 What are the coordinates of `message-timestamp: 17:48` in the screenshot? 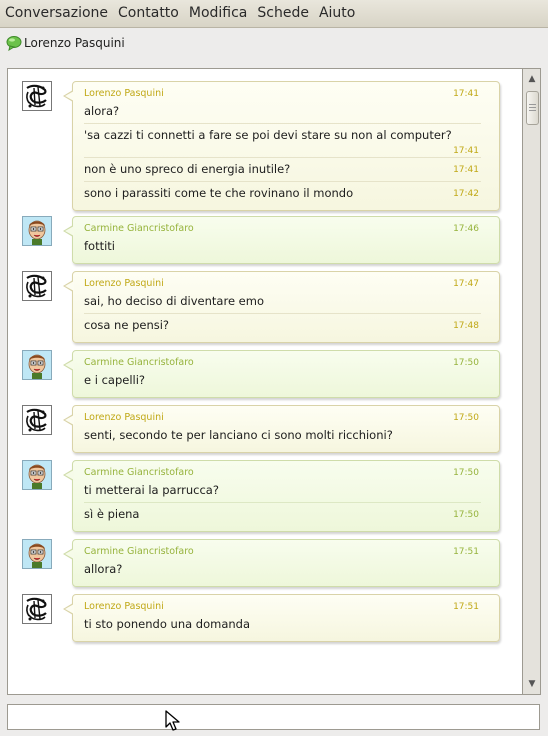 It's located at (466, 326).